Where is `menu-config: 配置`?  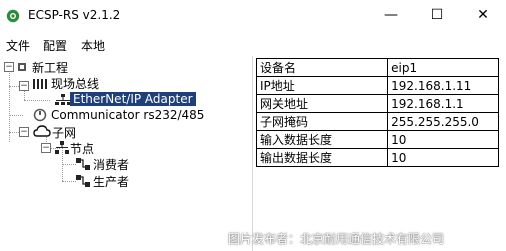
menu-config: 配置 is located at coordinates (55, 45).